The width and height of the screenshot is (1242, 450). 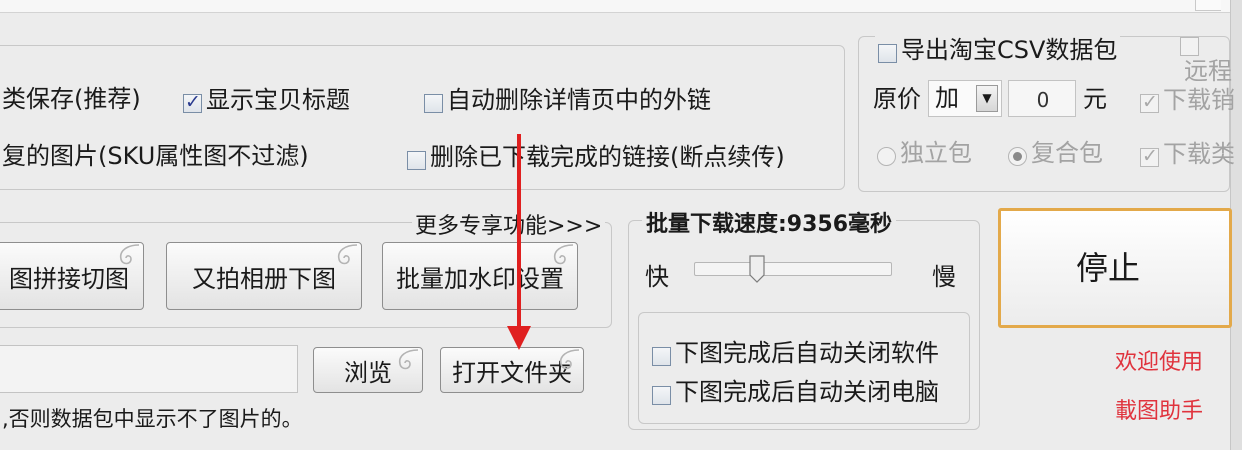 I want to click on auto-delete-links-label: 自动删除详情页中的外链, so click(x=579, y=100).